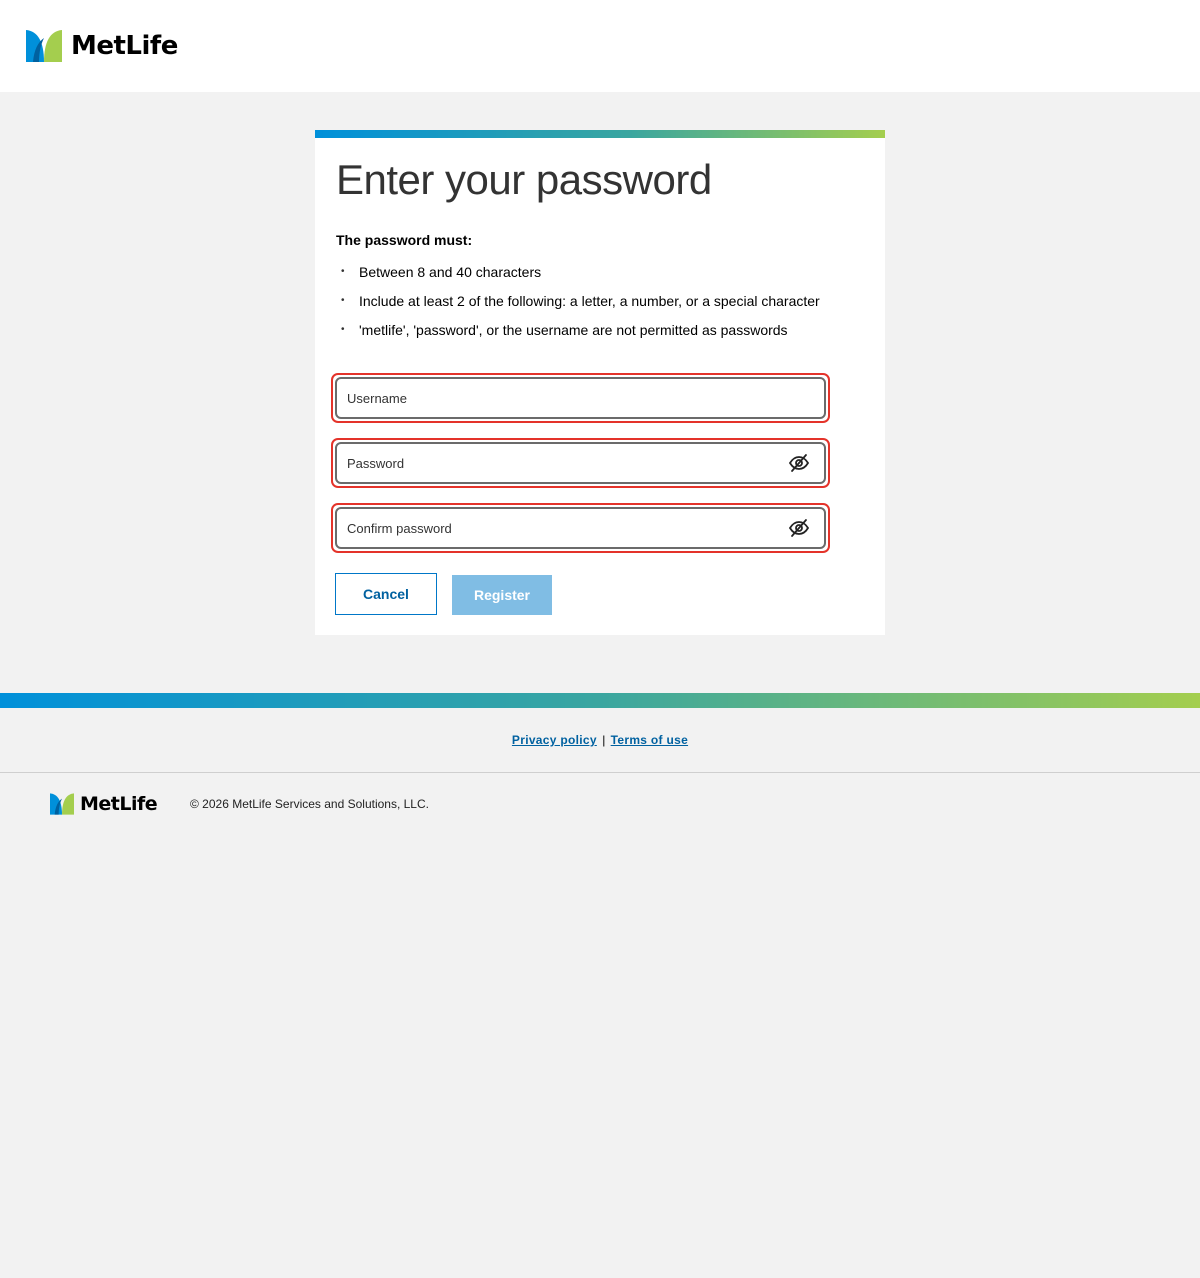 Image resolution: width=1200 pixels, height=1278 pixels. What do you see at coordinates (557, 528) in the screenshot?
I see `confirm-password-input` at bounding box center [557, 528].